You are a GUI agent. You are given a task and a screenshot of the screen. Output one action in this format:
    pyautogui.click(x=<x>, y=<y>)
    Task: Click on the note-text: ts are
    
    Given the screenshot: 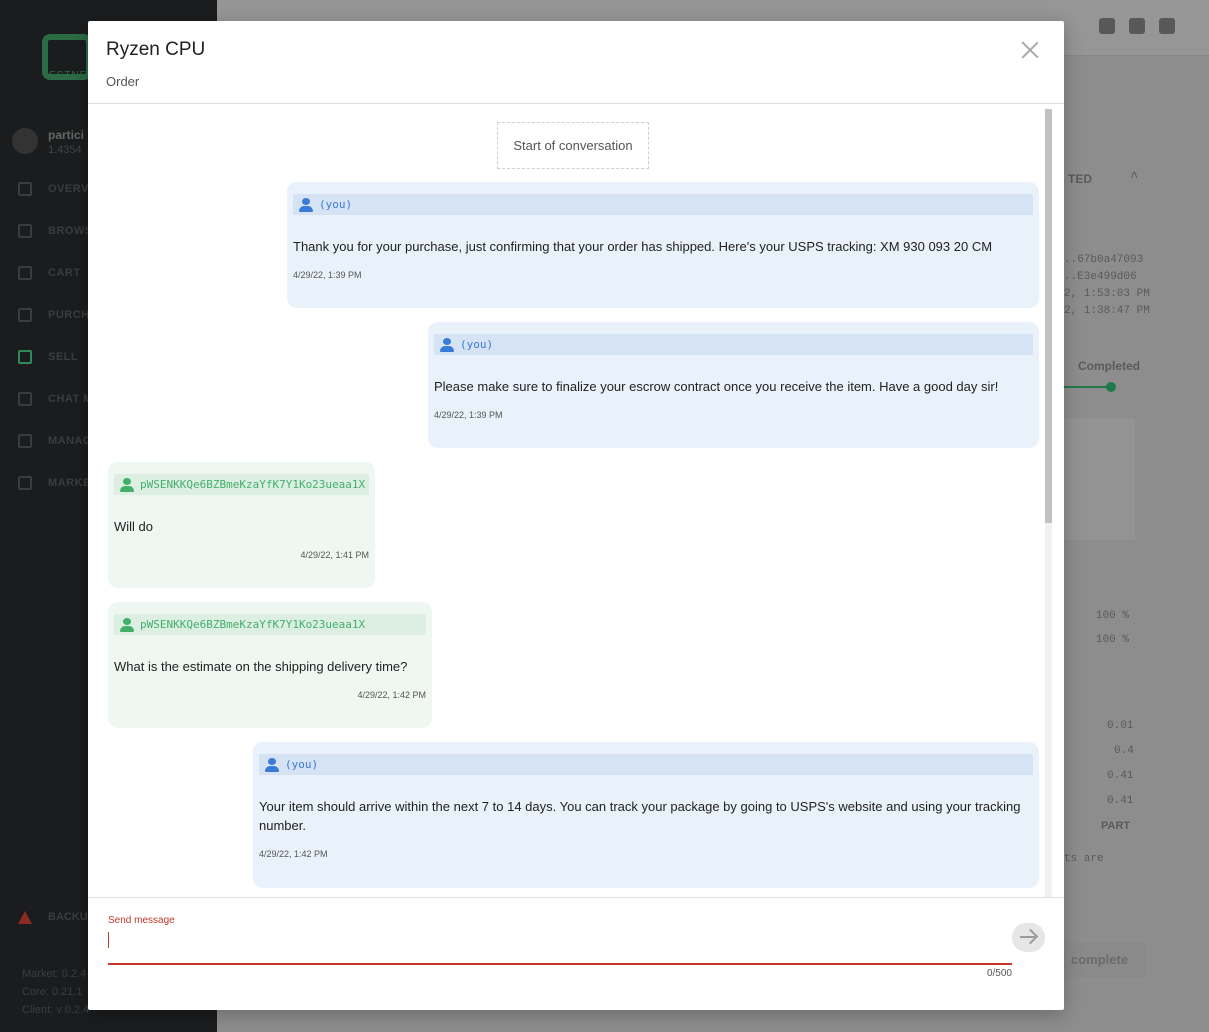 What is the action you would take?
    pyautogui.click(x=1084, y=859)
    